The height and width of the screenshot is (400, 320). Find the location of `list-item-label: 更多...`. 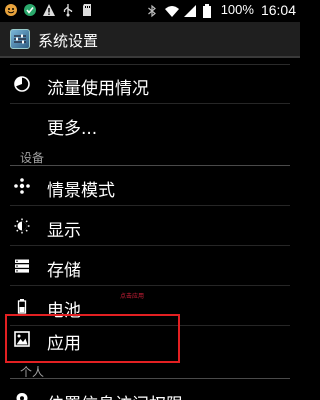

list-item-label: 更多... is located at coordinates (72, 129).